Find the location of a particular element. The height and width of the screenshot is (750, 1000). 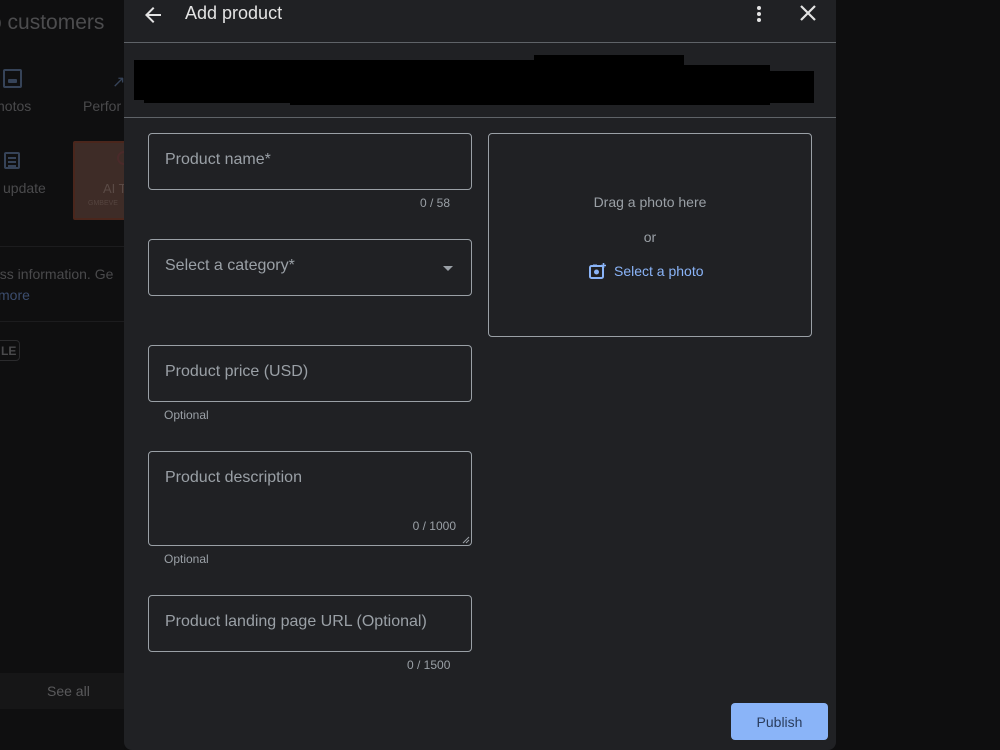

close-icon is located at coordinates (808, 13).